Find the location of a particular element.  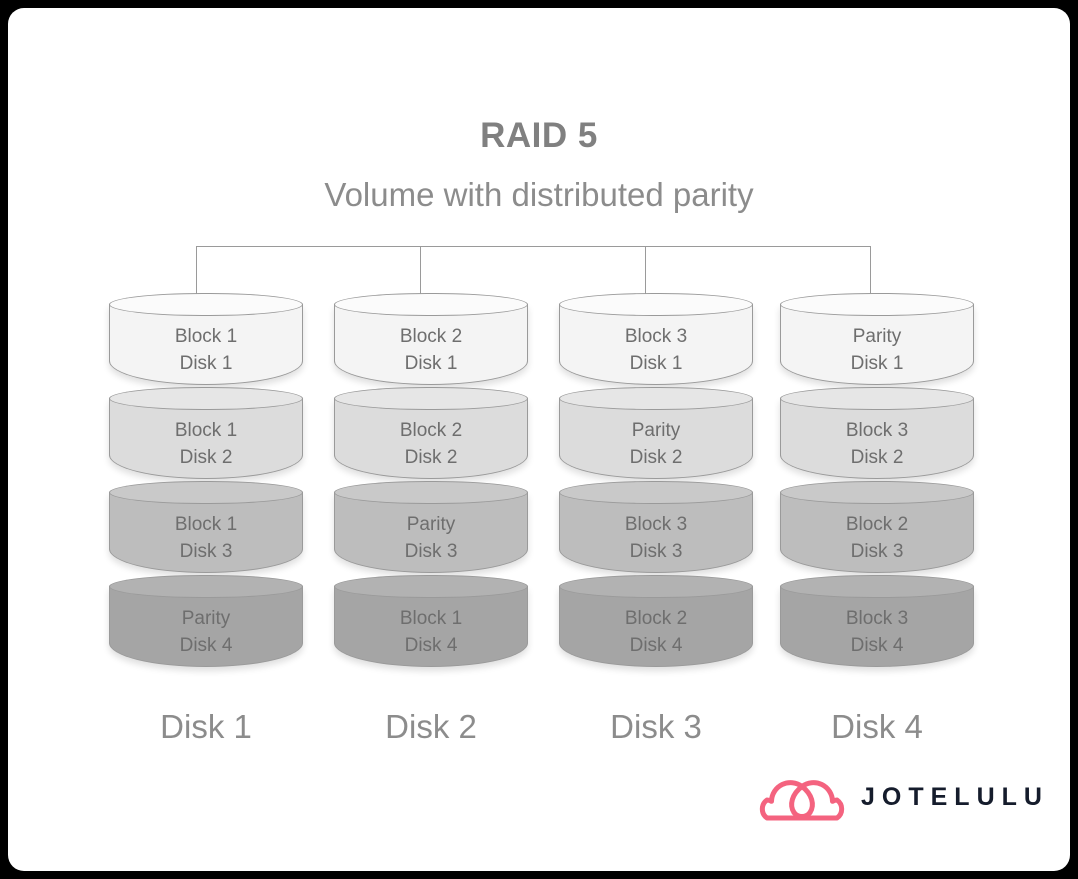

disk-name-label: Disk 3 is located at coordinates (656, 726).